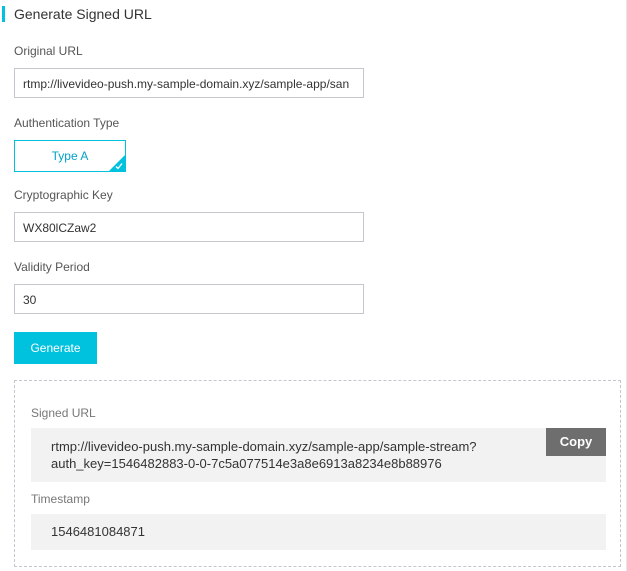 The width and height of the screenshot is (627, 571). What do you see at coordinates (52, 267) in the screenshot?
I see `validity-period-label: Validity Period` at bounding box center [52, 267].